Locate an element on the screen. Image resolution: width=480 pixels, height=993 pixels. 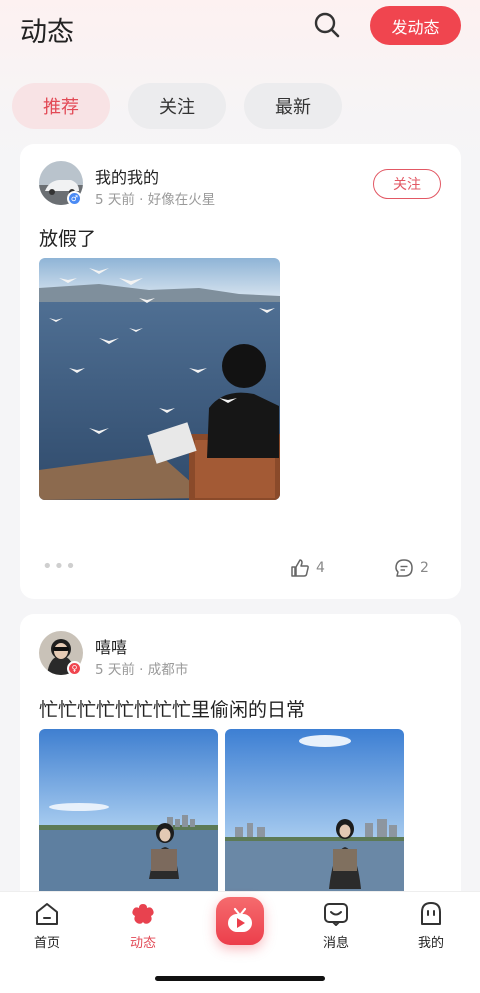
tabbar-label: 消息 is located at coordinates (335, 943).